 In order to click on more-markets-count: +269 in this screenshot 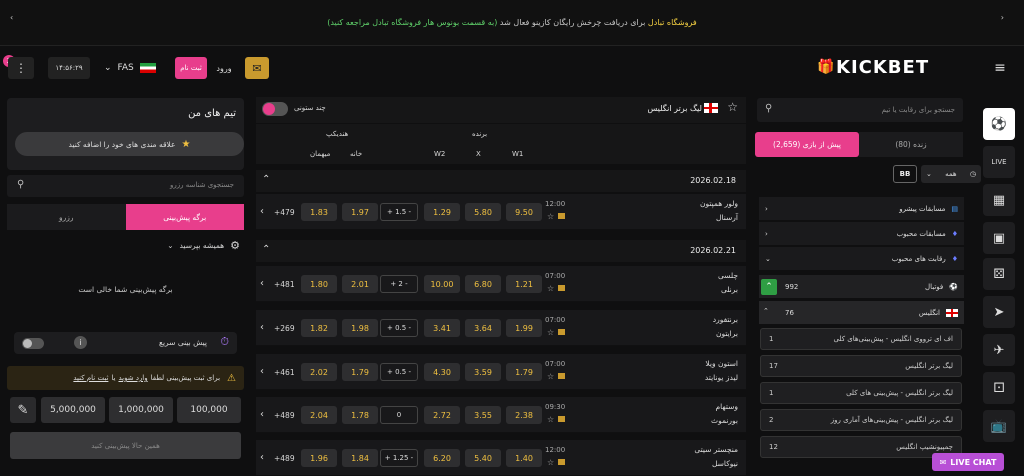, I will do `click(284, 328)`.